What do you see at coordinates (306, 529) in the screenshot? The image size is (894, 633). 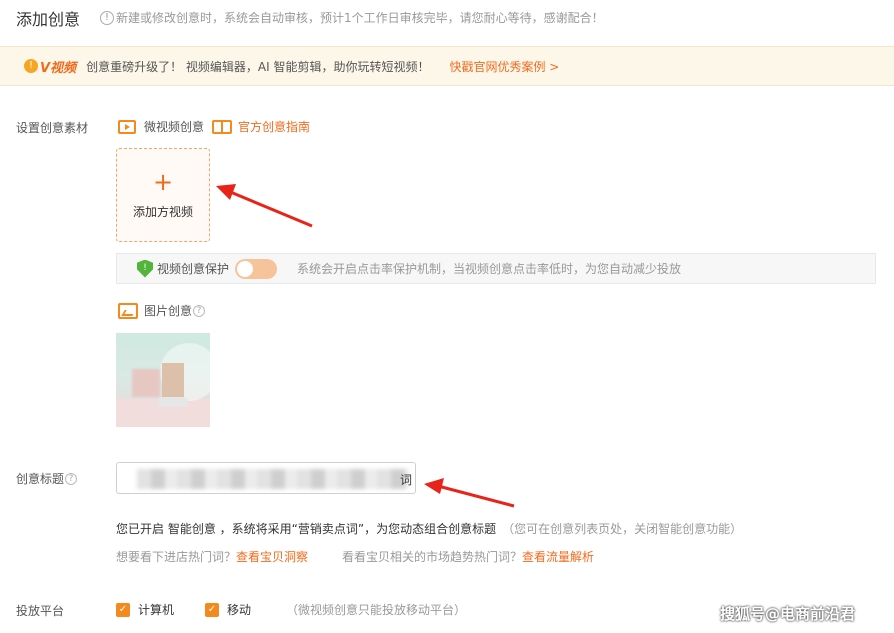 I see `smart-creative-text: 您已开启 智能创意 ，系统将采用“营销卖点词”，为您动态组合创意标题` at bounding box center [306, 529].